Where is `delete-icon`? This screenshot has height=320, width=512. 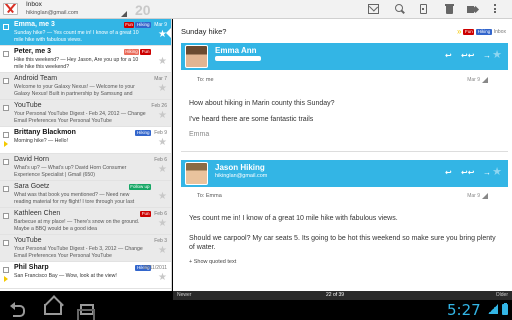
delete-icon is located at coordinates (449, 9).